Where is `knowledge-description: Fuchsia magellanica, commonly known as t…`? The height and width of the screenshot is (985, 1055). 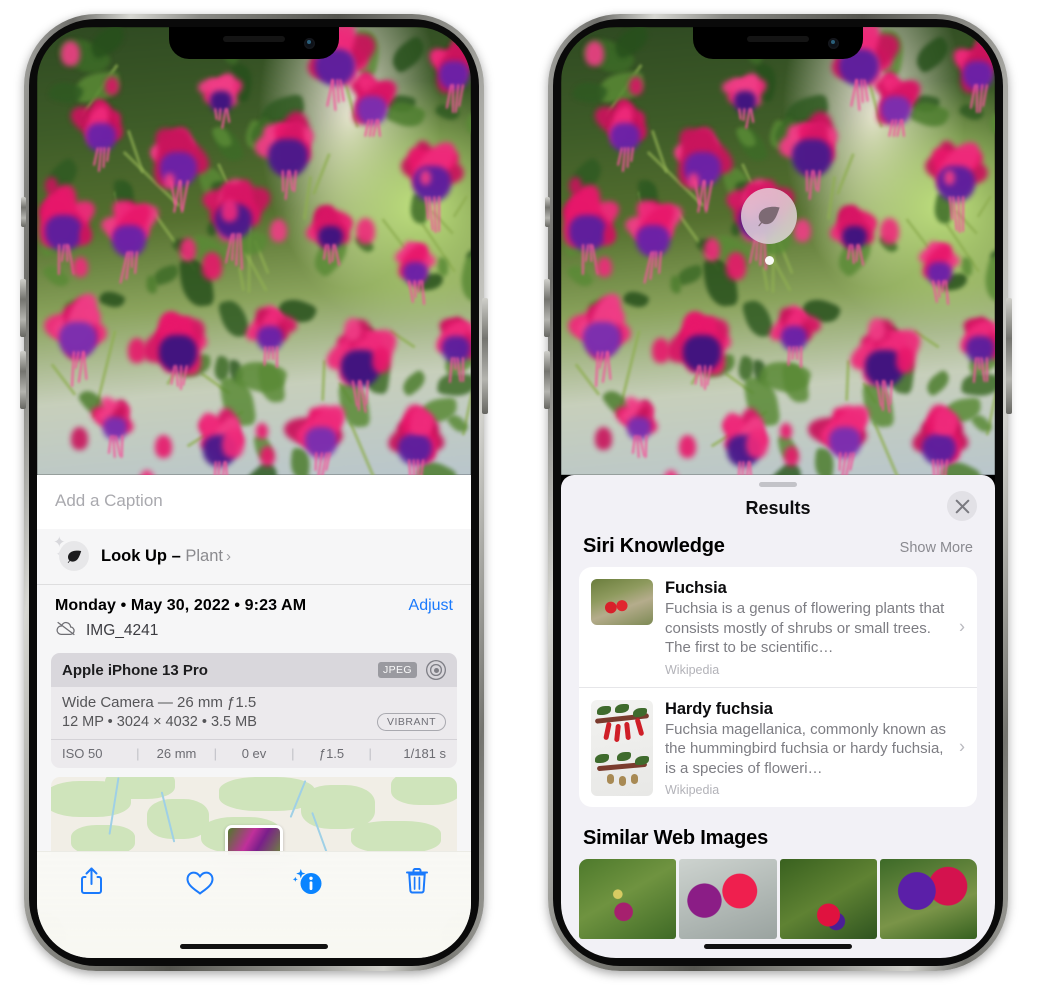
knowledge-description: Fuchsia magellanica, commonly known as t… is located at coordinates (805, 748).